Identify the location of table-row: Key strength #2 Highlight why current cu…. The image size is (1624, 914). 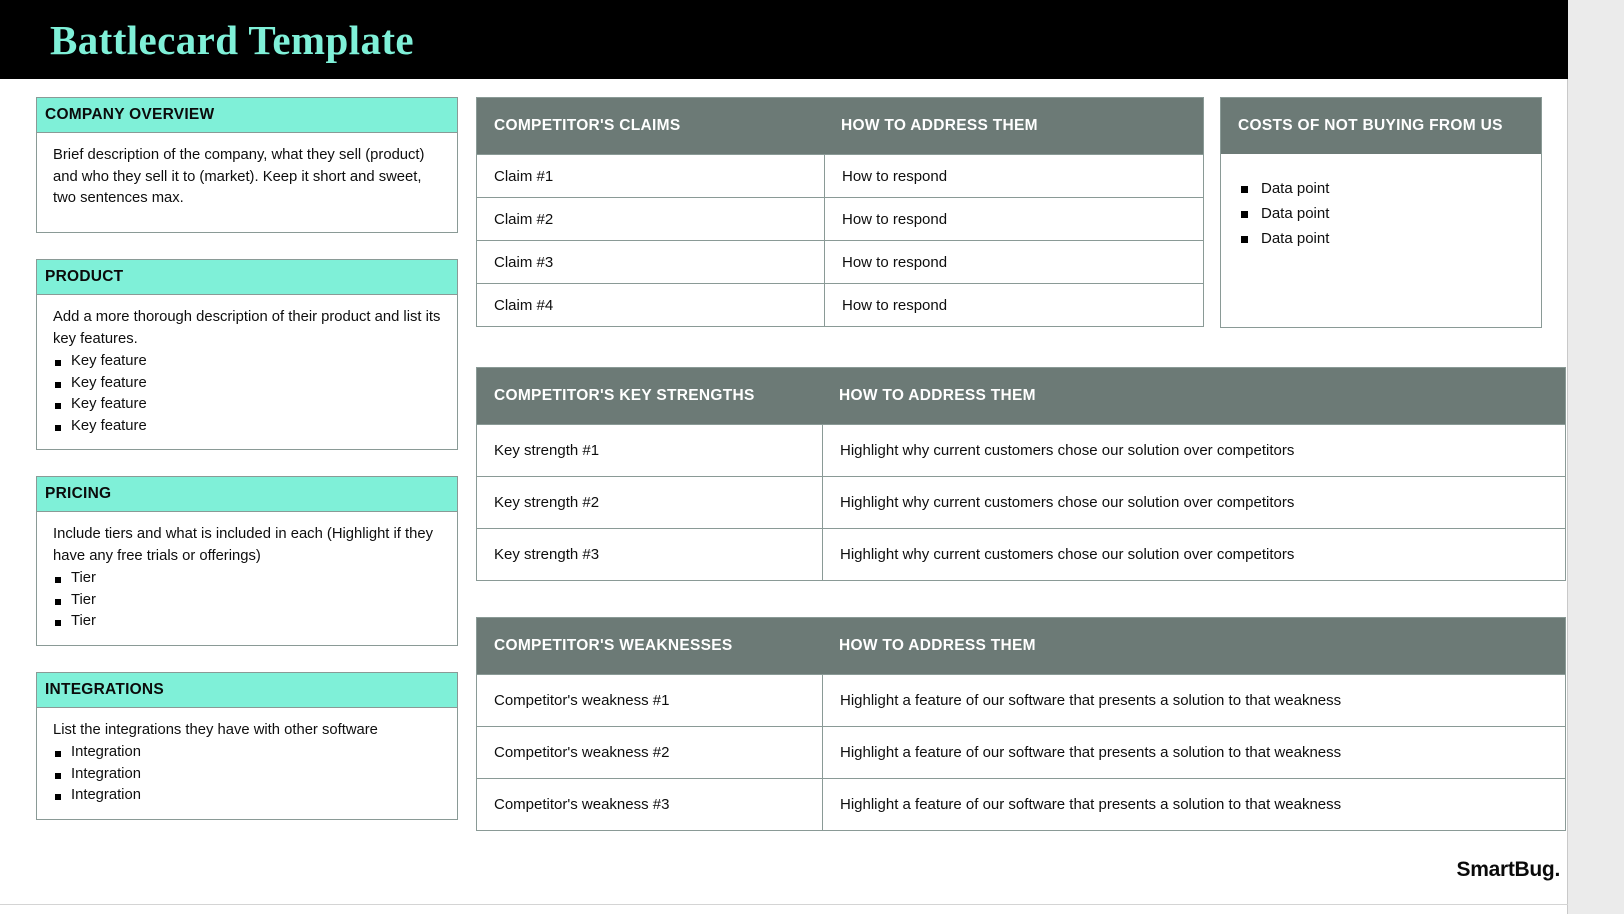
(1021, 502).